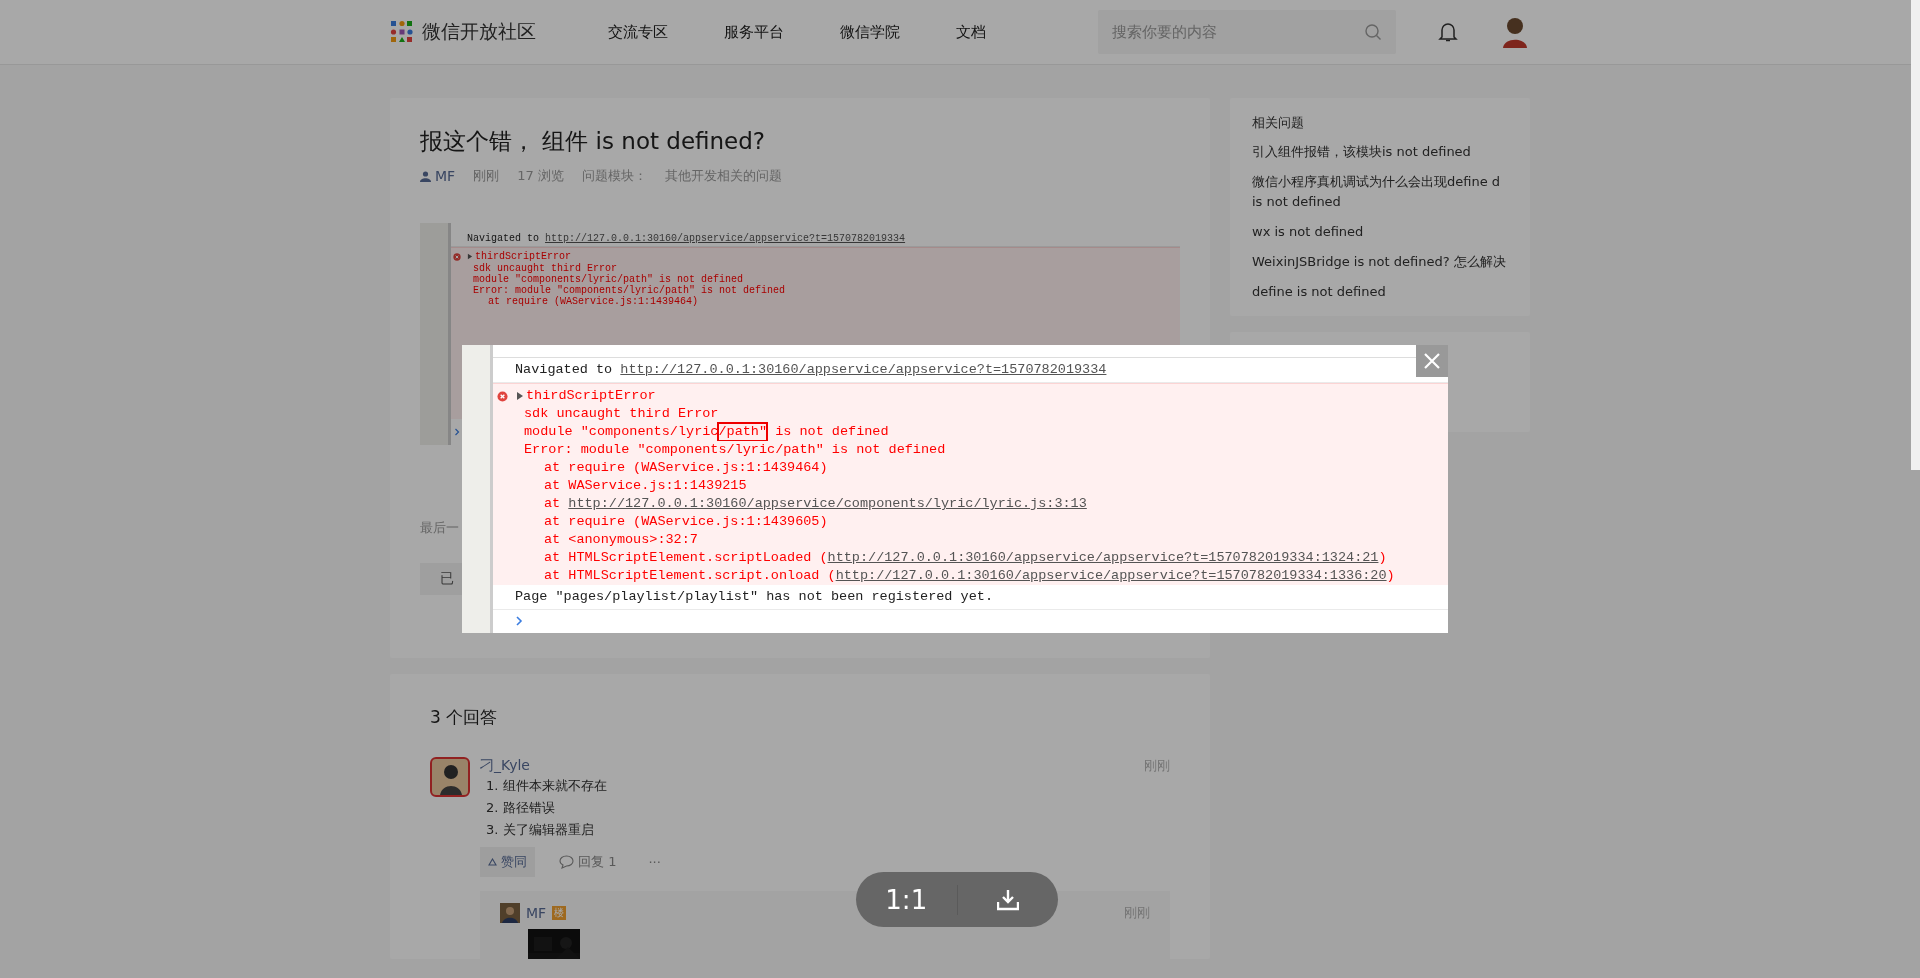  What do you see at coordinates (831, 432) in the screenshot?
I see `console-text: is not defined` at bounding box center [831, 432].